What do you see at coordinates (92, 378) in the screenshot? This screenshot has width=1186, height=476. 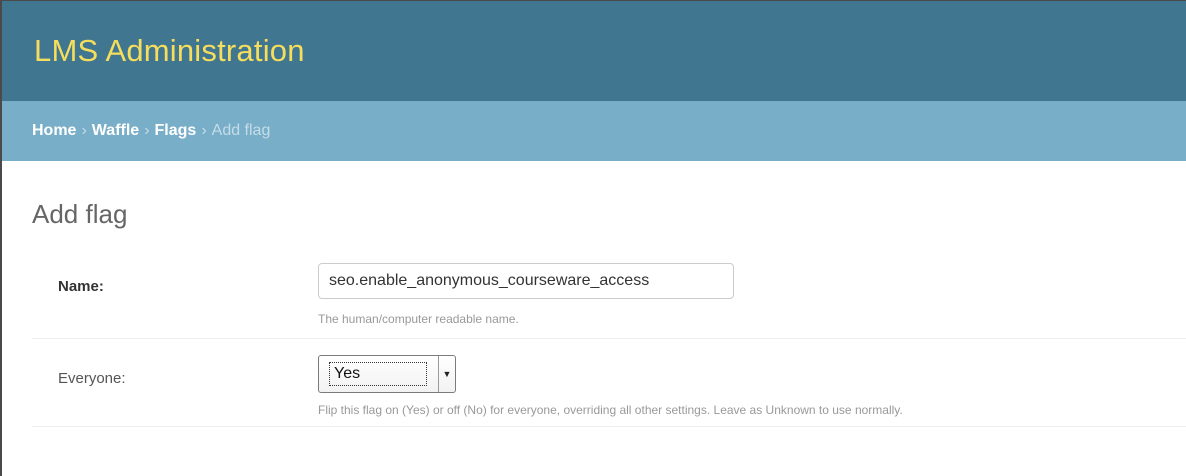 I see `everyone-label: Everyone:` at bounding box center [92, 378].